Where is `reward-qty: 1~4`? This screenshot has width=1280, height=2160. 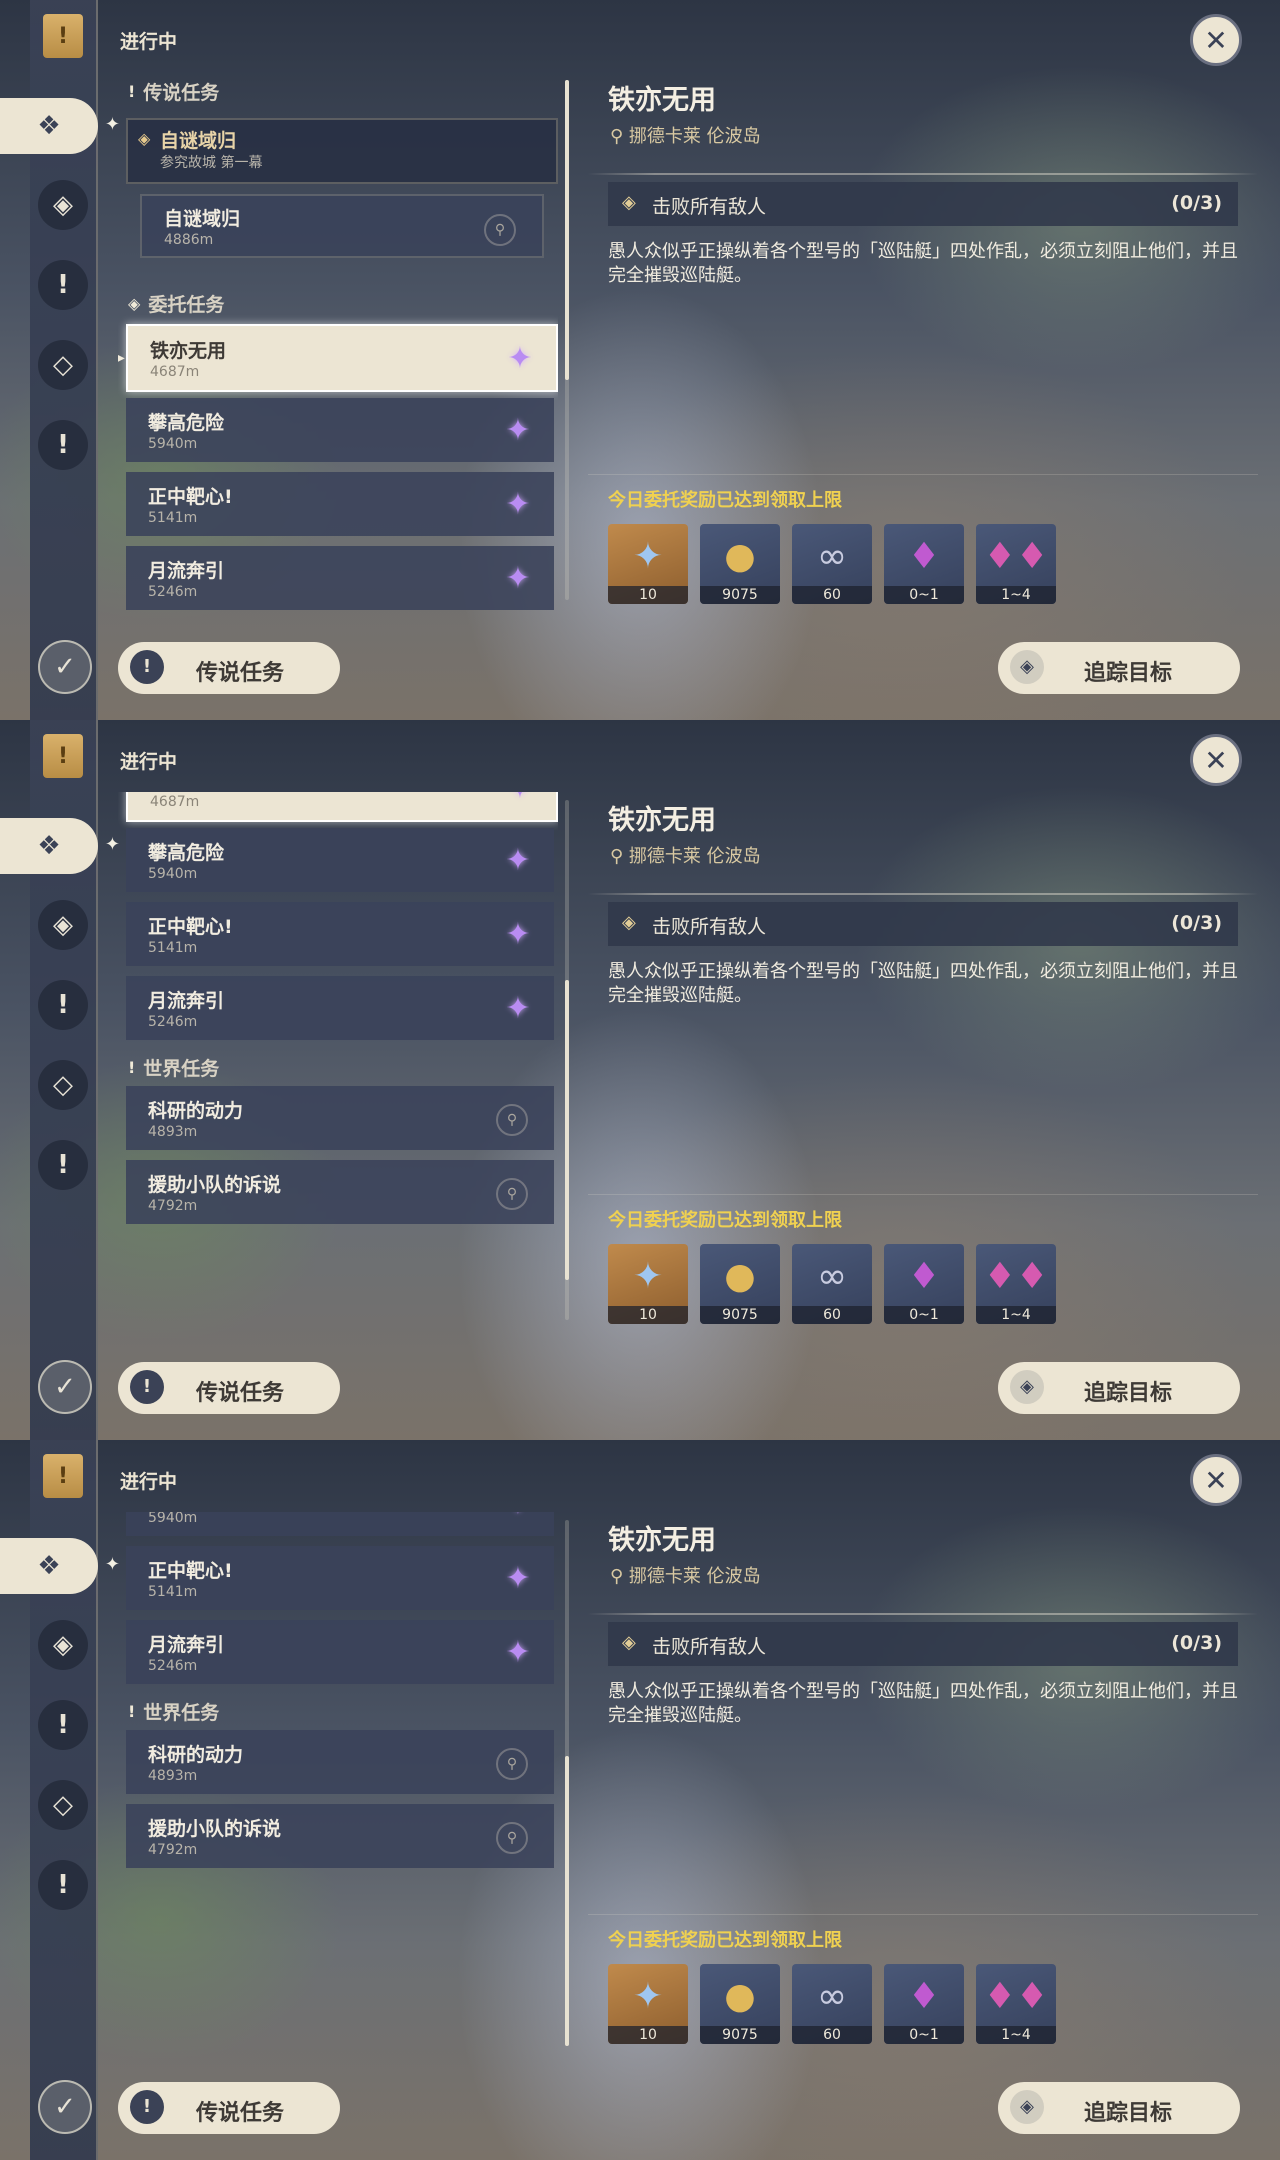 reward-qty: 1~4 is located at coordinates (1016, 1315).